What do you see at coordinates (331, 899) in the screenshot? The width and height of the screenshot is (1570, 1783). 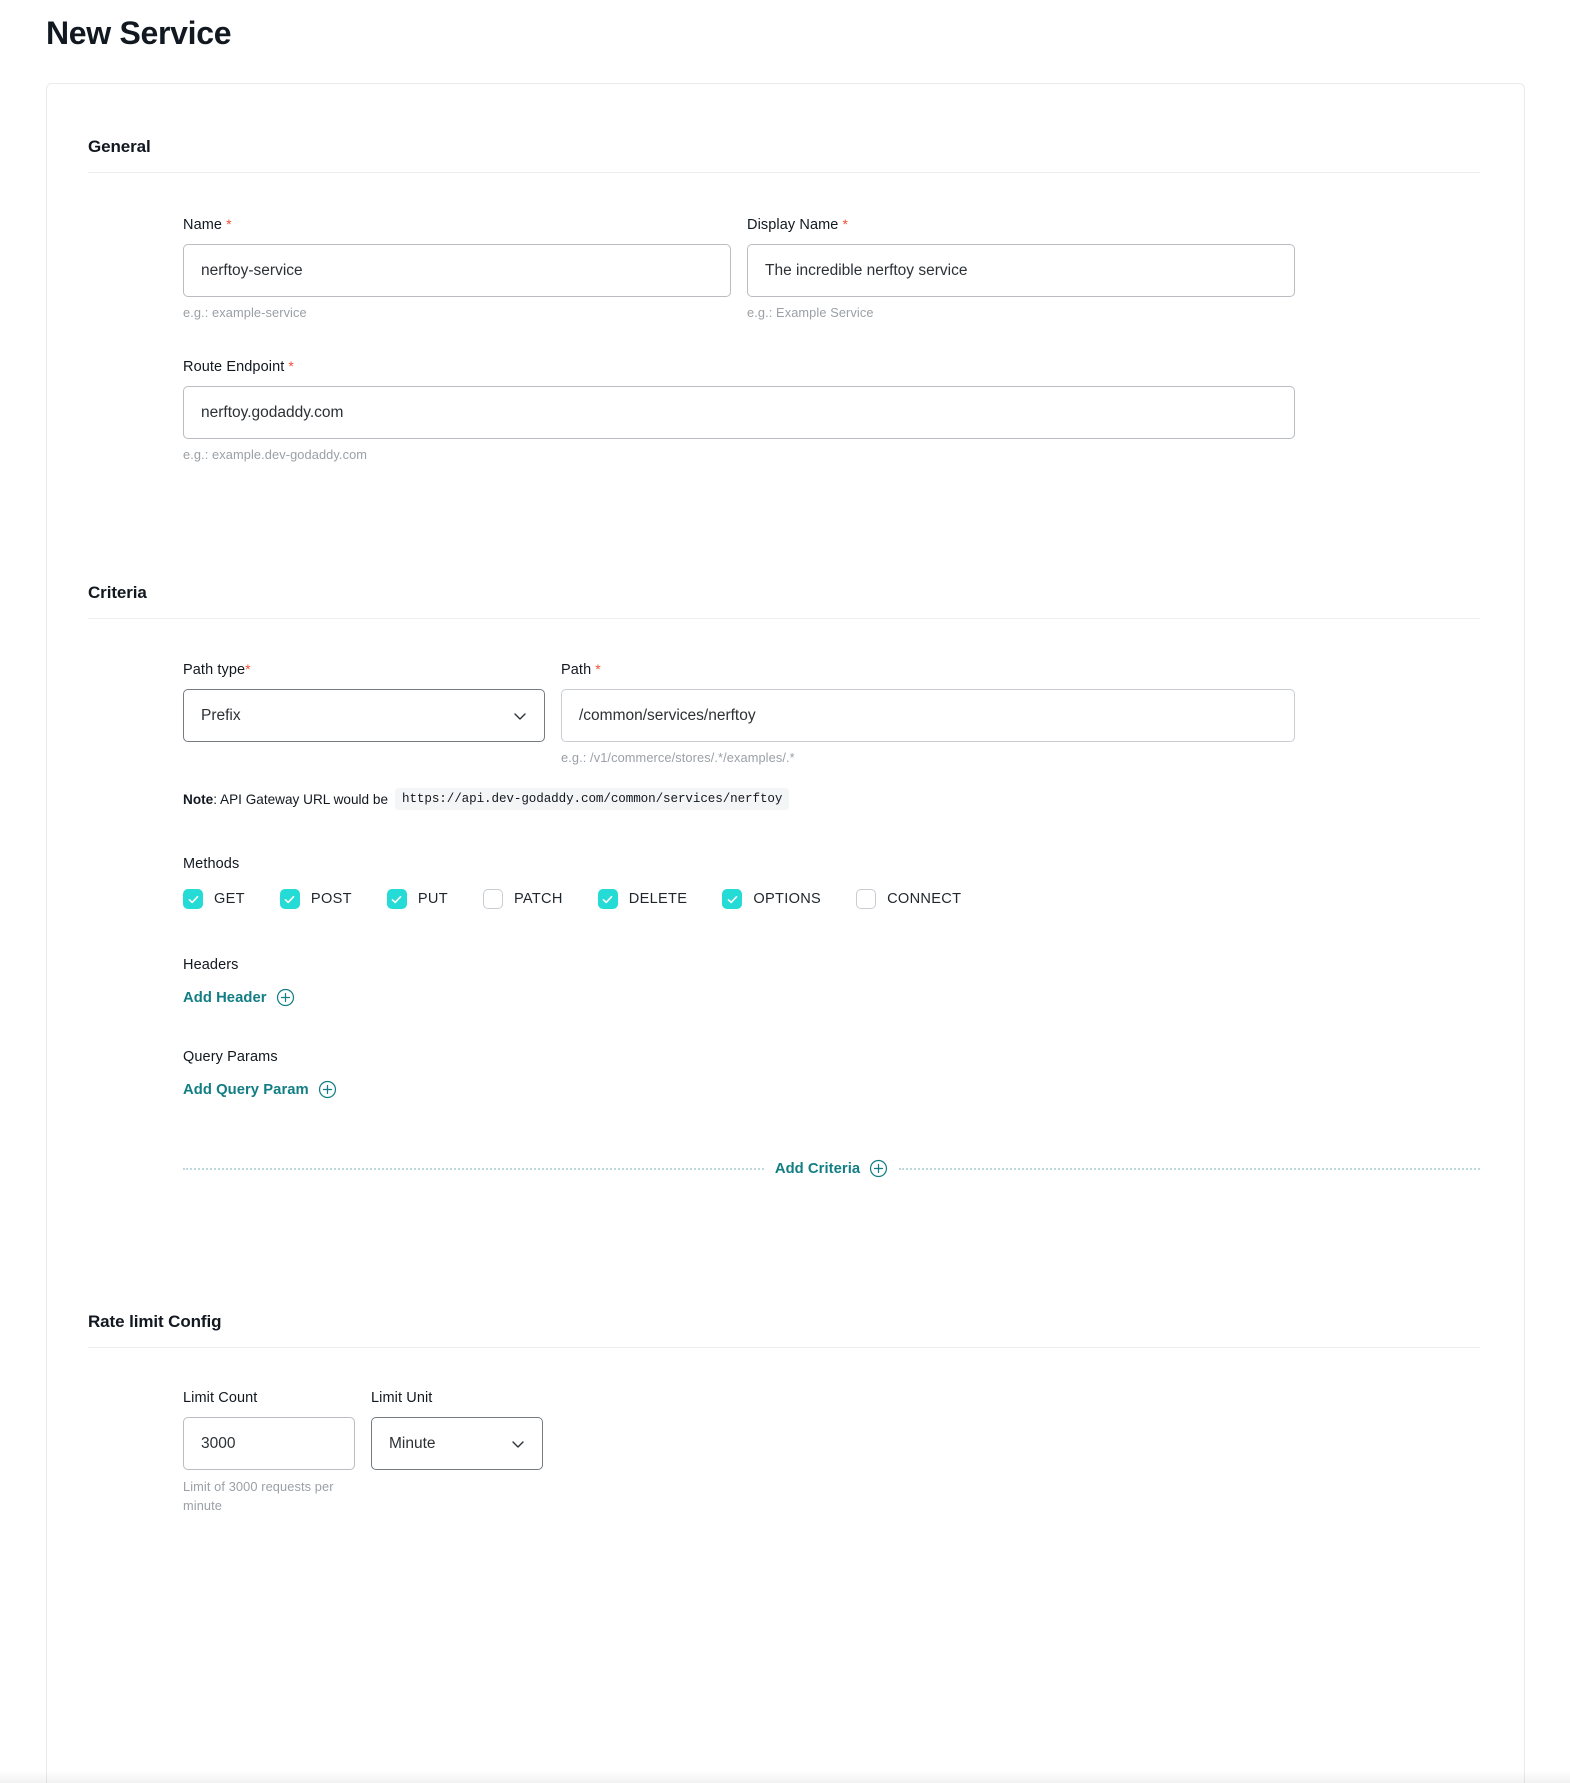 I see `method-label-post: POST` at bounding box center [331, 899].